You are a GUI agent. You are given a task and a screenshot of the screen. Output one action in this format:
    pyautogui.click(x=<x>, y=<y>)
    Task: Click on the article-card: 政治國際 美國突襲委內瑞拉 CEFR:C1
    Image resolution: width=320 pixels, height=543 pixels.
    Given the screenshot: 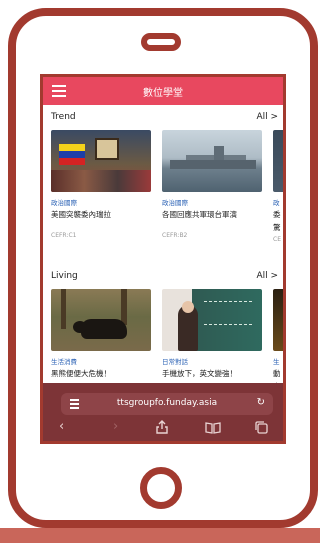 What is the action you would take?
    pyautogui.click(x=103, y=184)
    